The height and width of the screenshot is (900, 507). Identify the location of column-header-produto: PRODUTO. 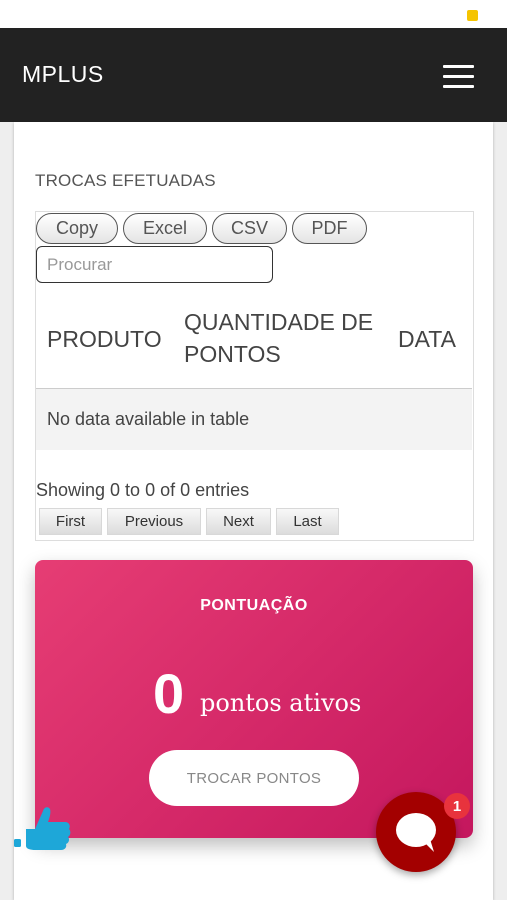
(104, 339).